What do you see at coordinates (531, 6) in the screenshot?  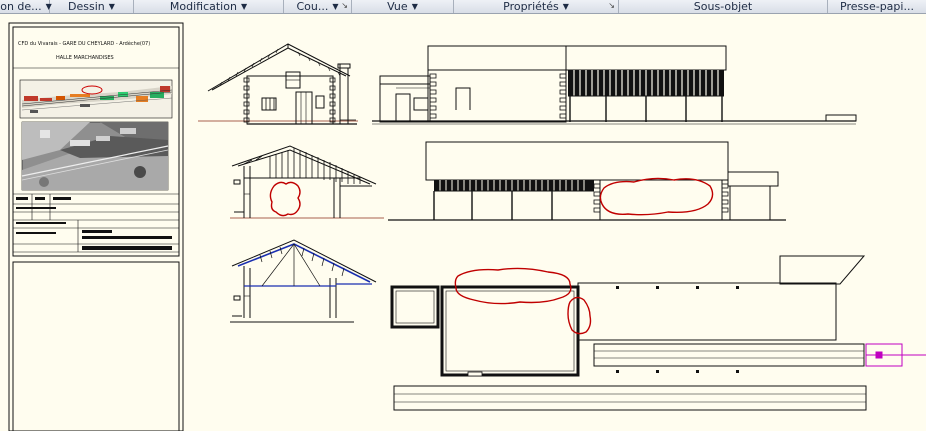 I see `panel-properties-label: Propriétés` at bounding box center [531, 6].